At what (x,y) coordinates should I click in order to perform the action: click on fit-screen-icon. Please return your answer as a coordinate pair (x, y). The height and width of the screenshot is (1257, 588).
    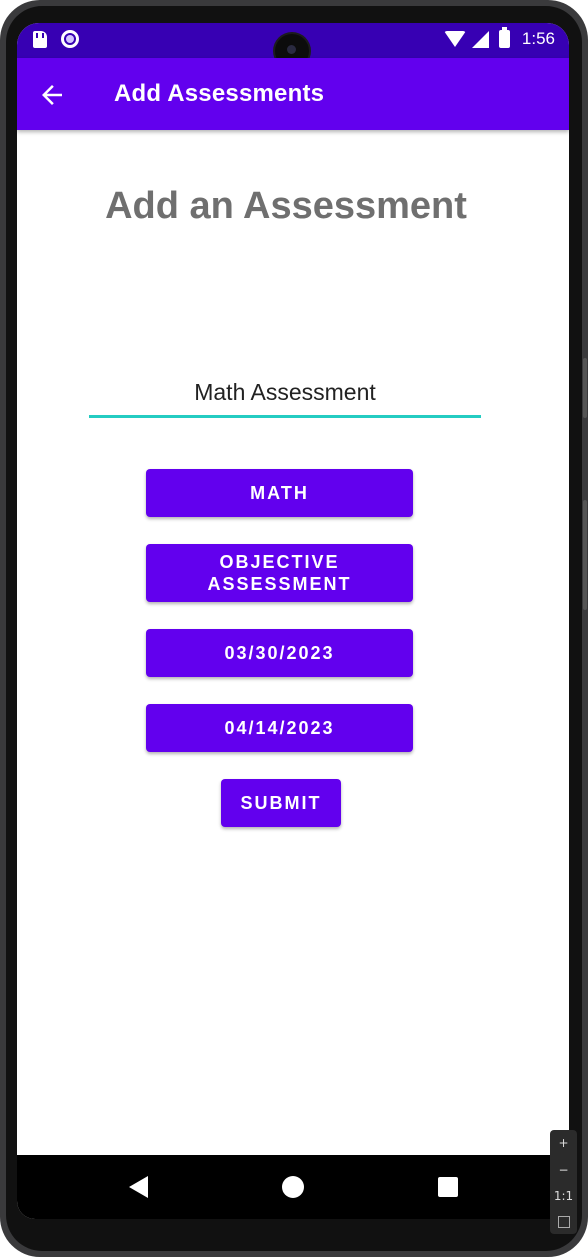
    Looking at the image, I should click on (563, 1221).